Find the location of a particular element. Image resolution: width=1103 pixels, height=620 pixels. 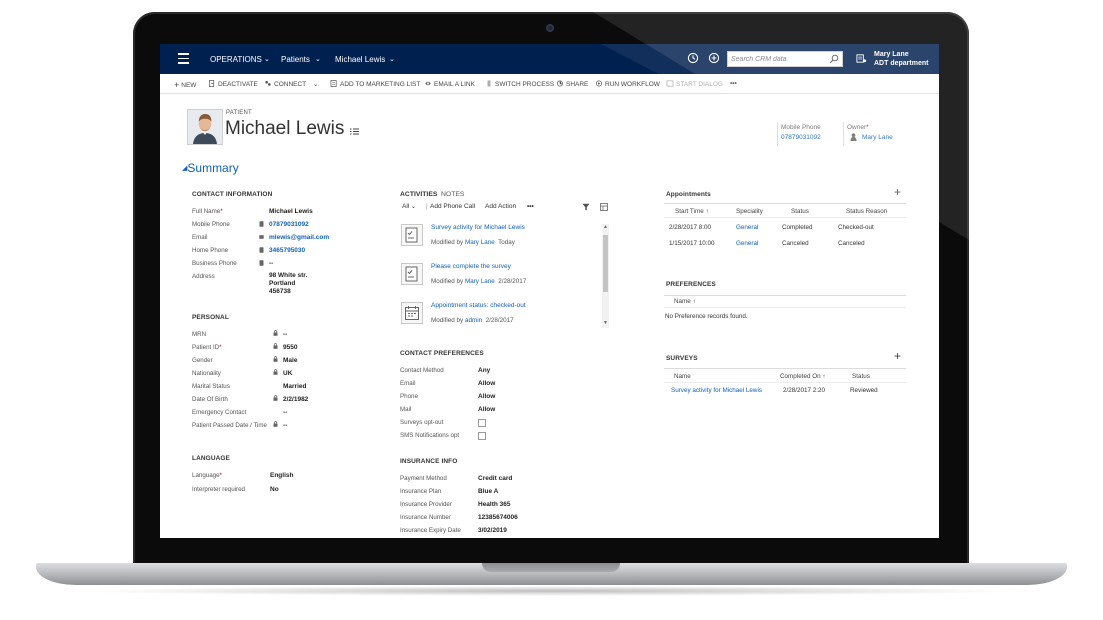

address-line-2: Portland is located at coordinates (282, 283).